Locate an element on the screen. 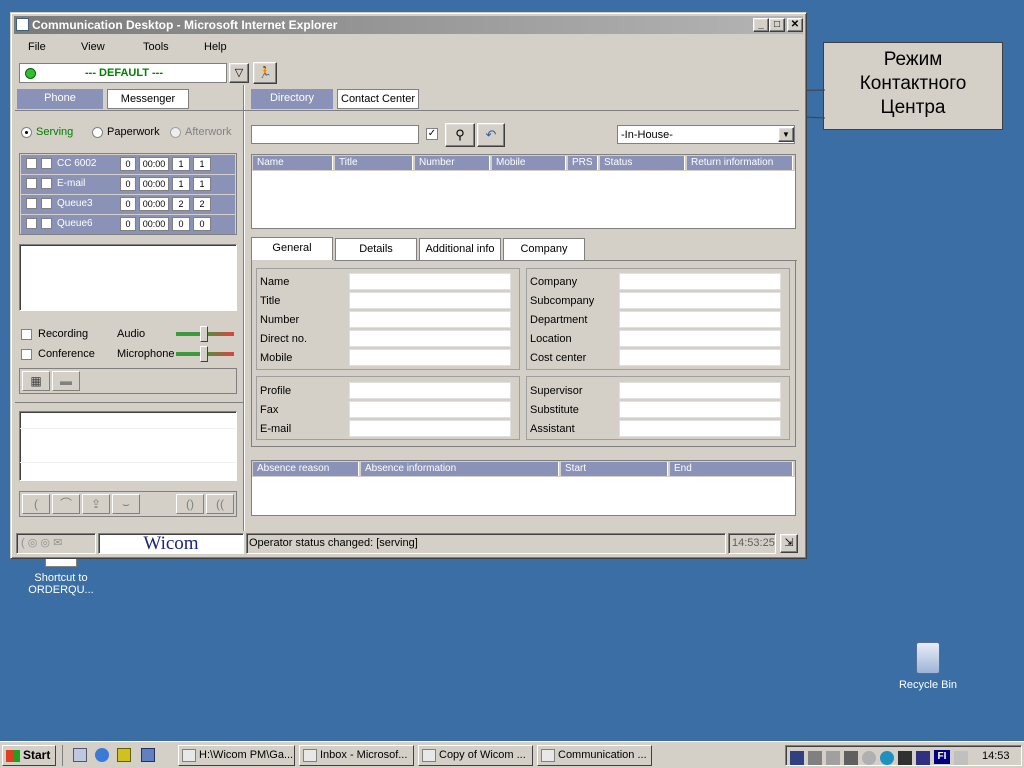 This screenshot has width=1024, height=768. keypad-button: ▦ is located at coordinates (36, 381).